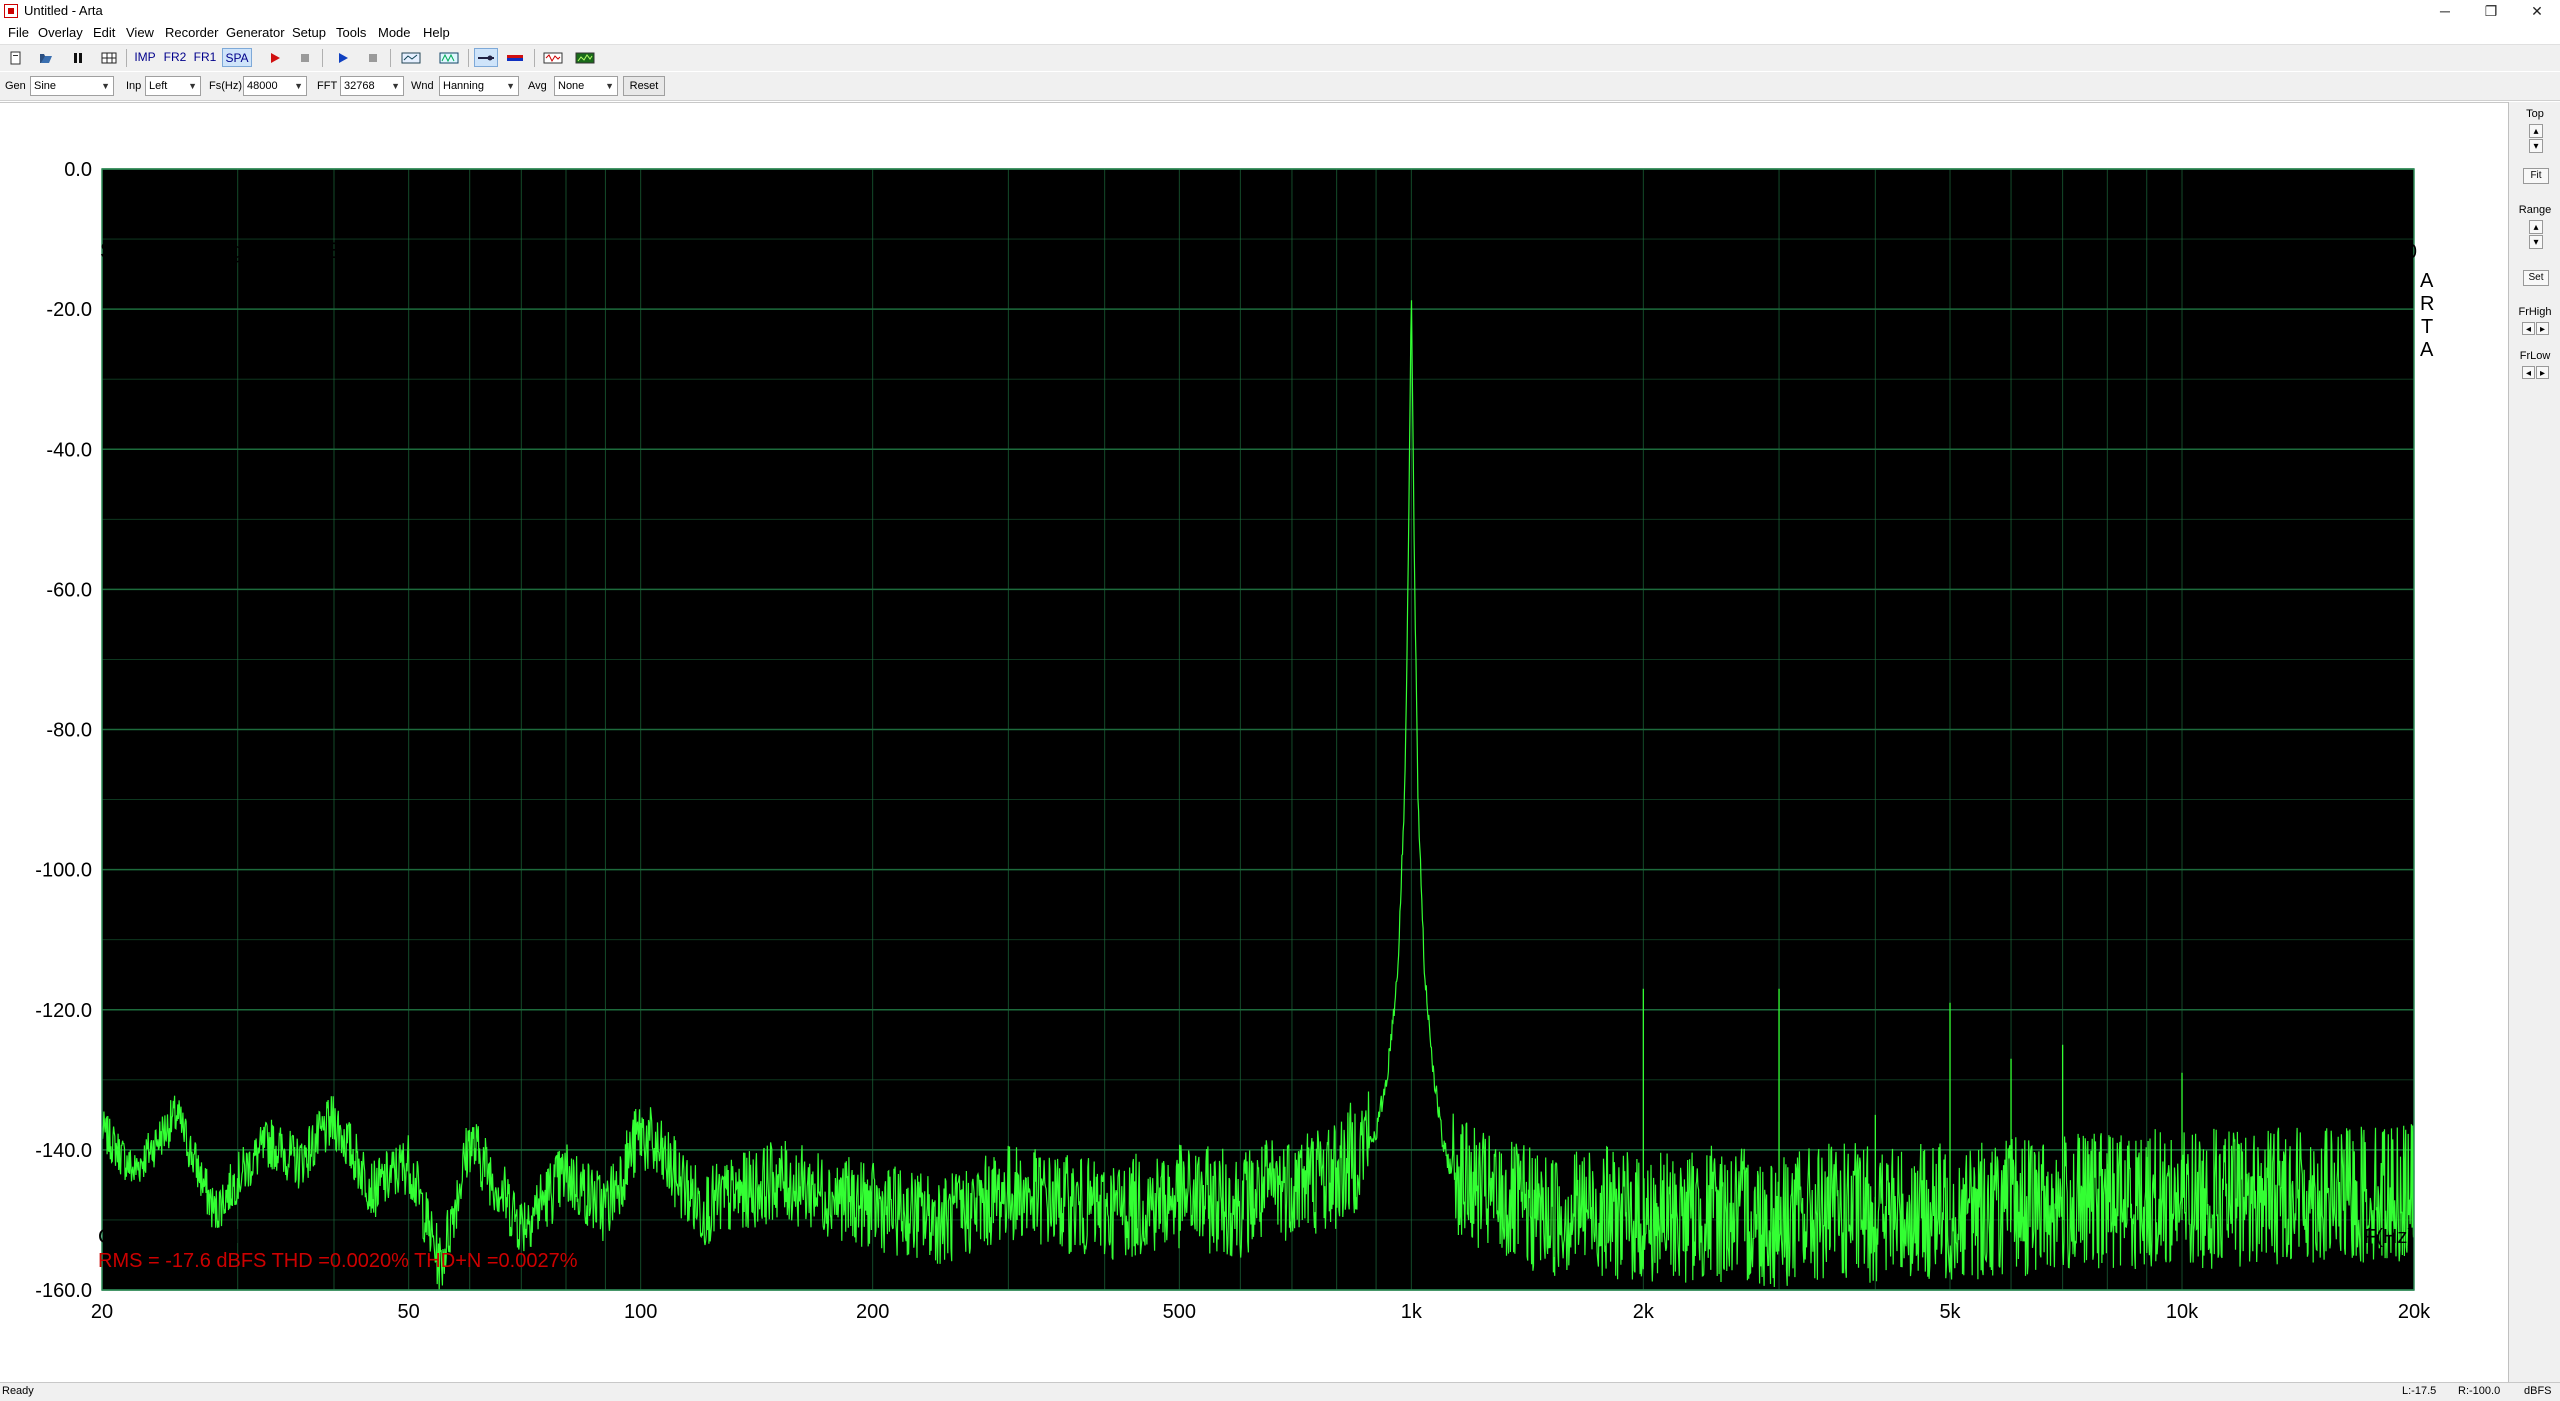 This screenshot has height=1401, width=2560. I want to click on cursor-readout: Cursor: 20.51 Hz, -138.10 dB, so click(228, 1237).